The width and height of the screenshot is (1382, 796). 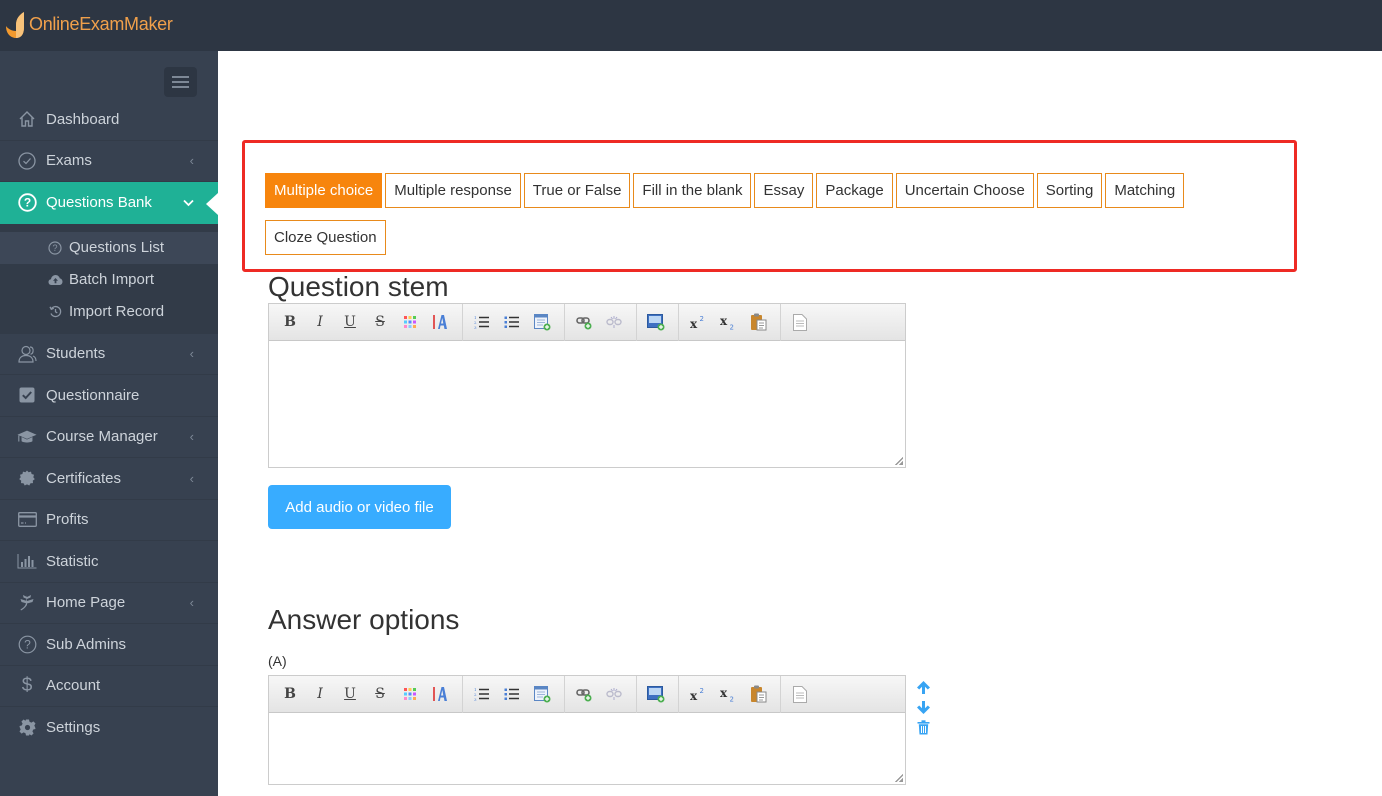 I want to click on sidebar-toggle-button, so click(x=180, y=82).